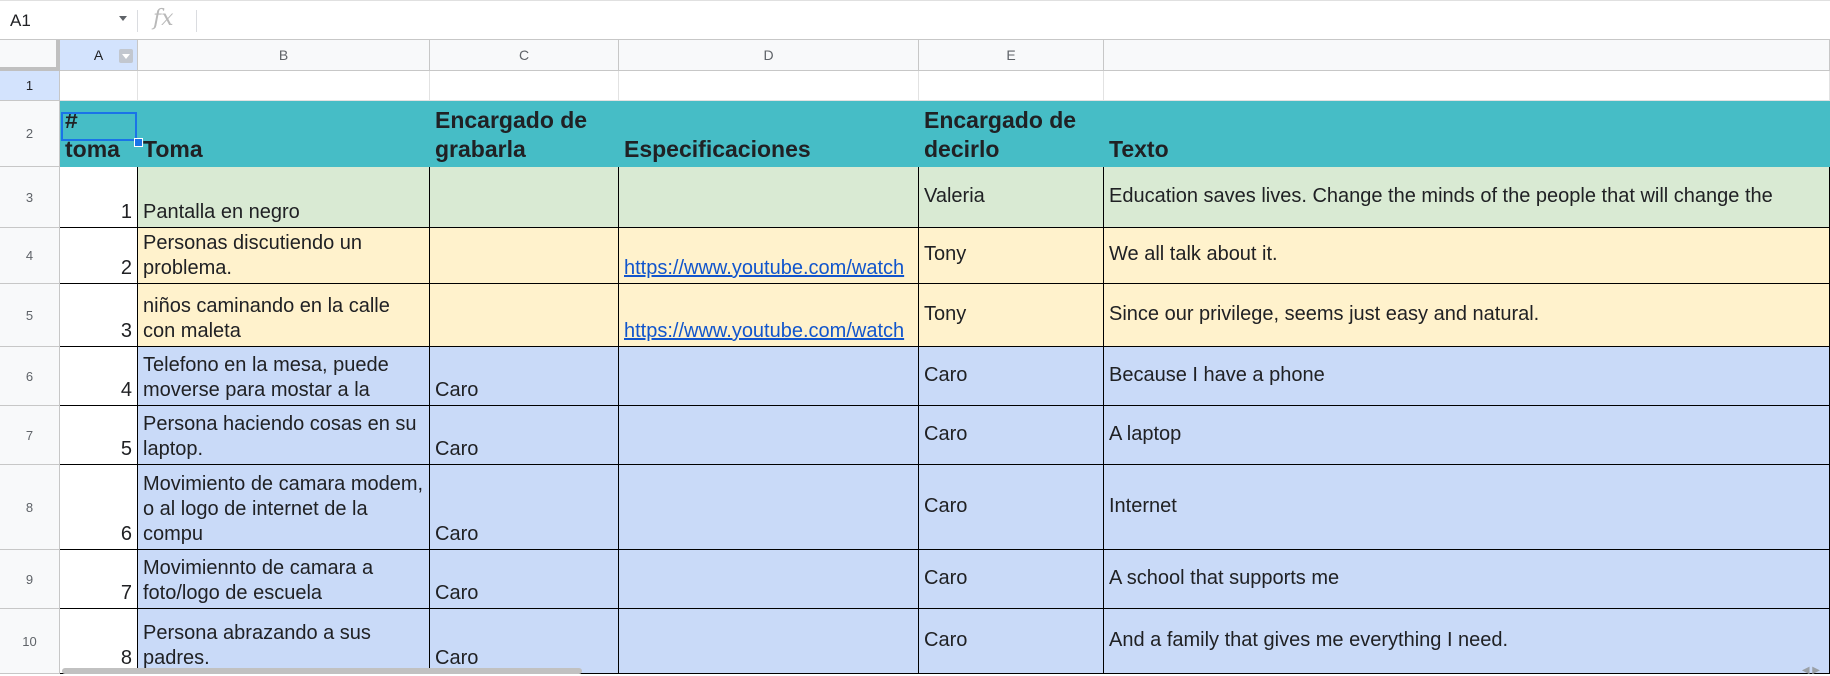 The width and height of the screenshot is (1830, 676). I want to click on cell-texto: Internet, so click(1467, 507).